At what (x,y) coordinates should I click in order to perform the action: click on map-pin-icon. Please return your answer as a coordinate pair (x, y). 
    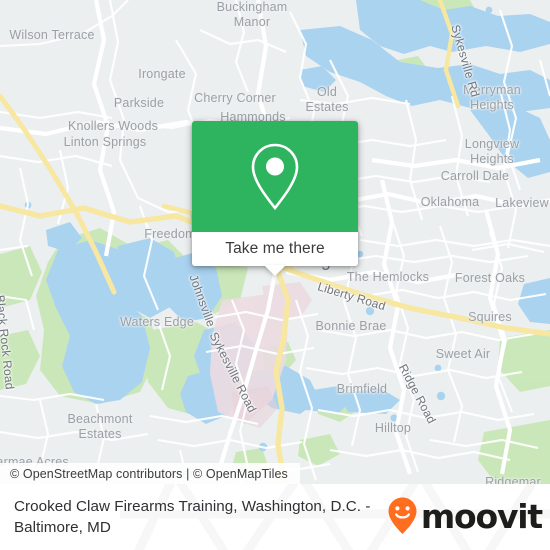
    Looking at the image, I should click on (275, 176).